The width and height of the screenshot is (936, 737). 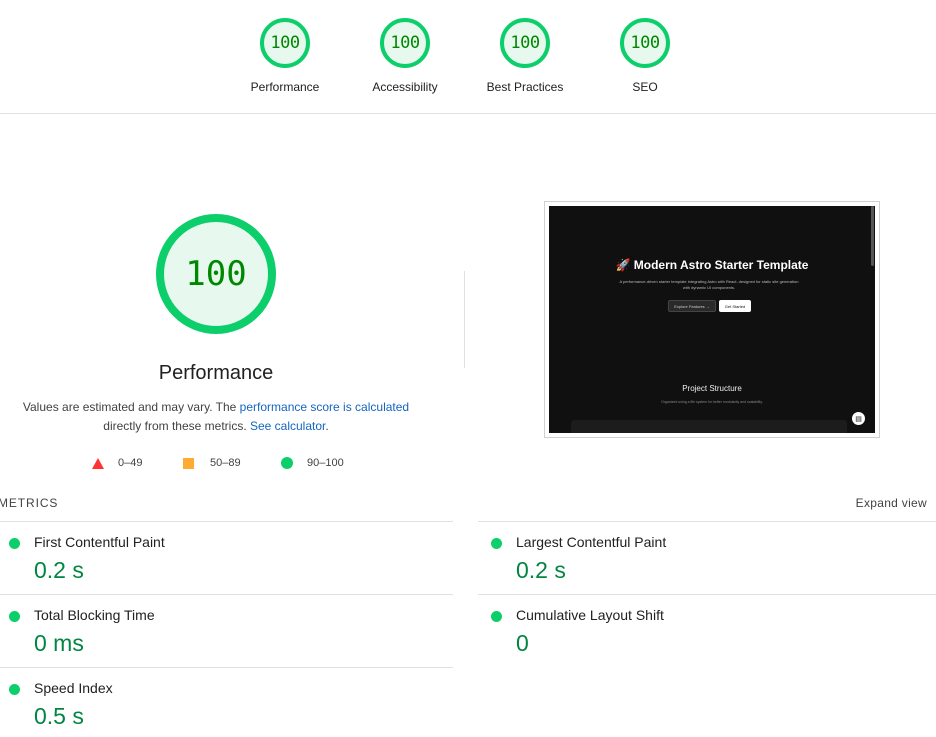 What do you see at coordinates (285, 87) in the screenshot?
I see `gauge-label: Performance` at bounding box center [285, 87].